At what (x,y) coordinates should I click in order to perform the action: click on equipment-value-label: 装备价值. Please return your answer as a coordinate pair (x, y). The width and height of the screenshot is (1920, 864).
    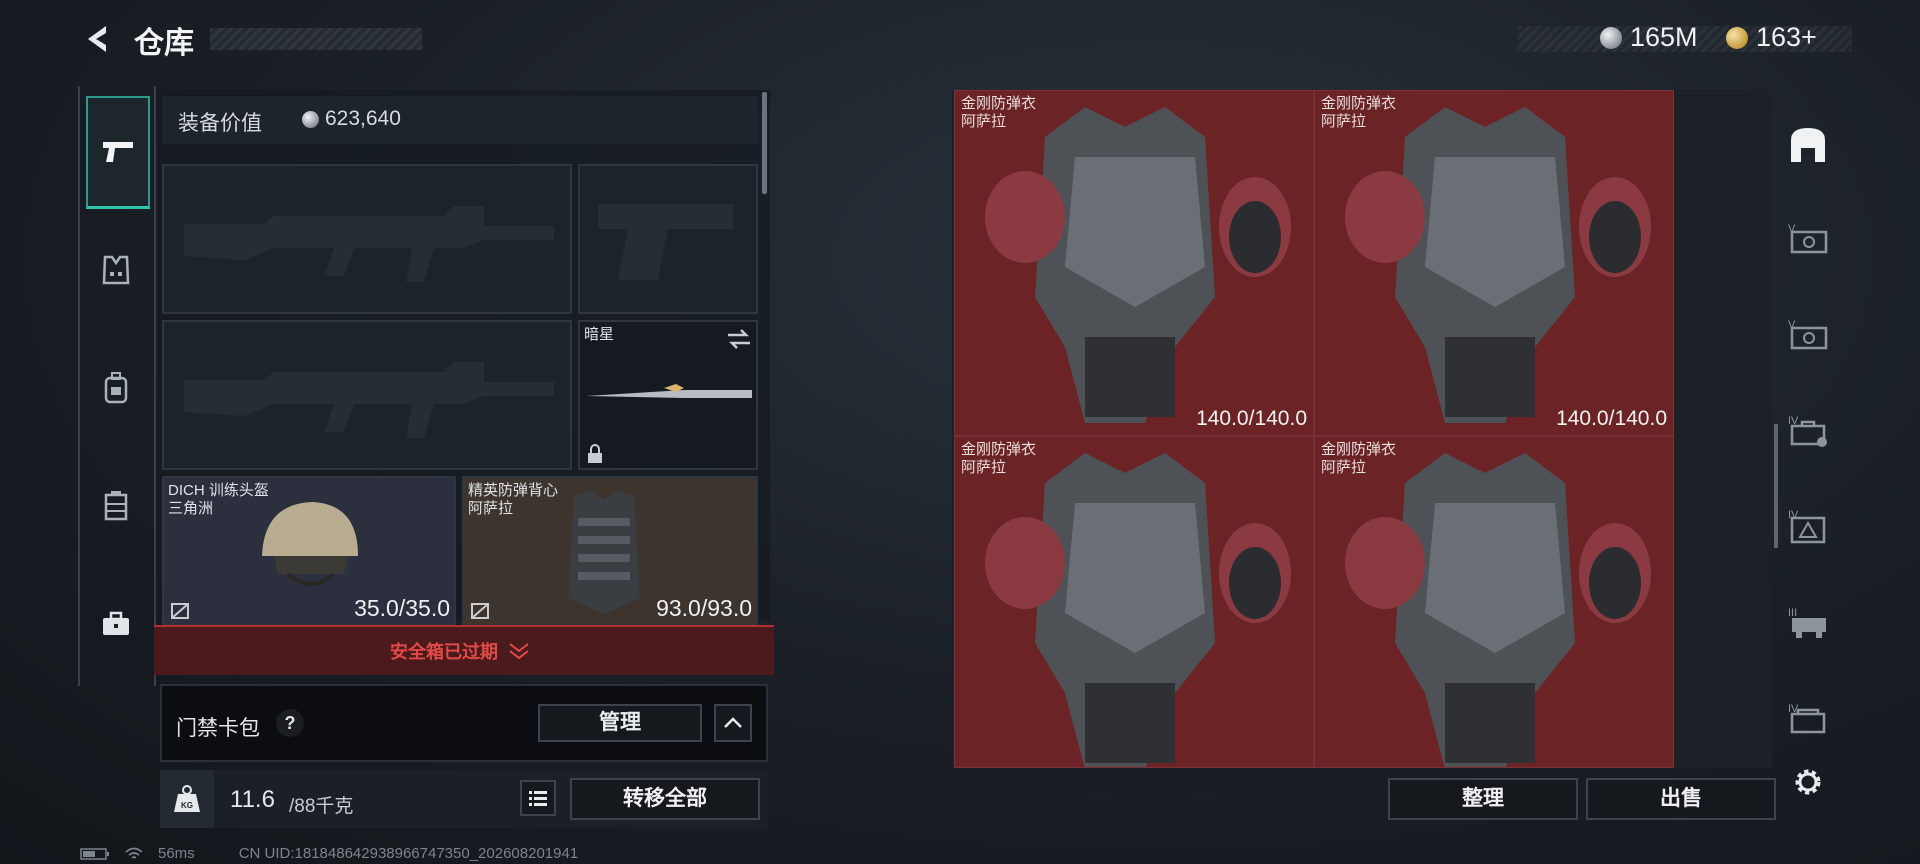
    Looking at the image, I should click on (220, 123).